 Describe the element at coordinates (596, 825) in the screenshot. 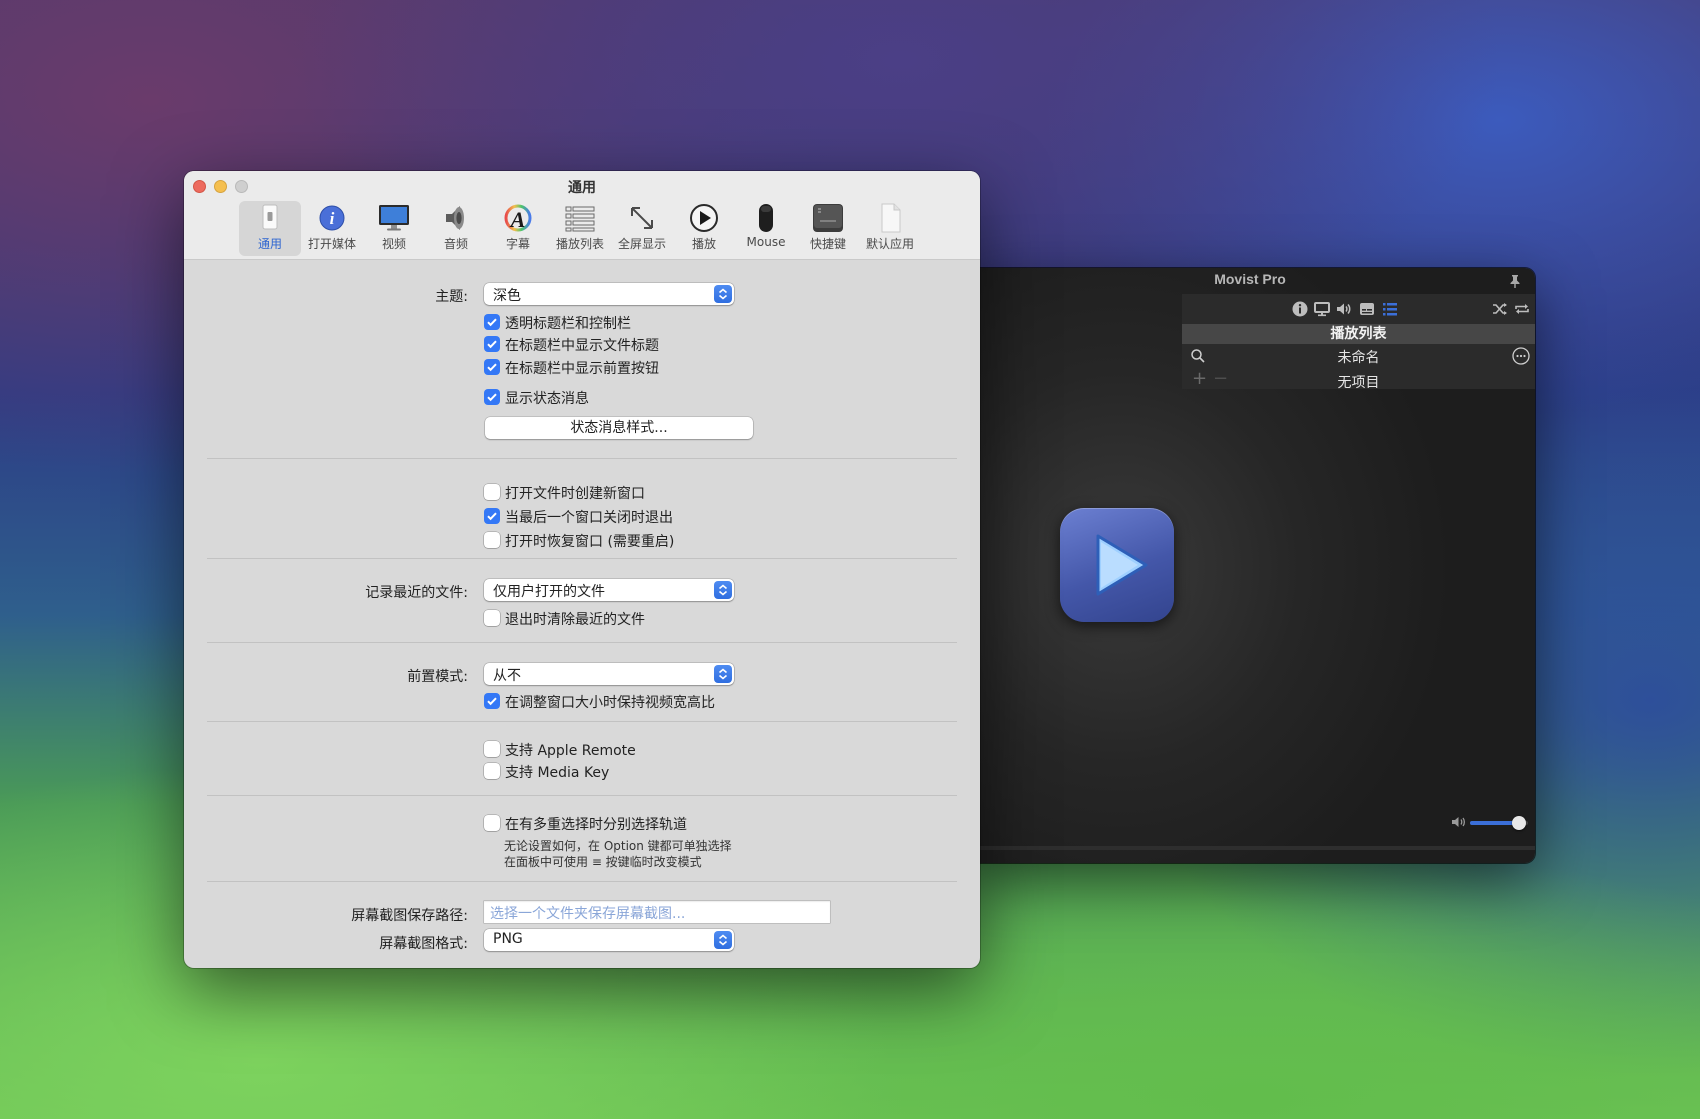

I see `track-select-label: 在有多重选择时分别选择轨道` at that location.